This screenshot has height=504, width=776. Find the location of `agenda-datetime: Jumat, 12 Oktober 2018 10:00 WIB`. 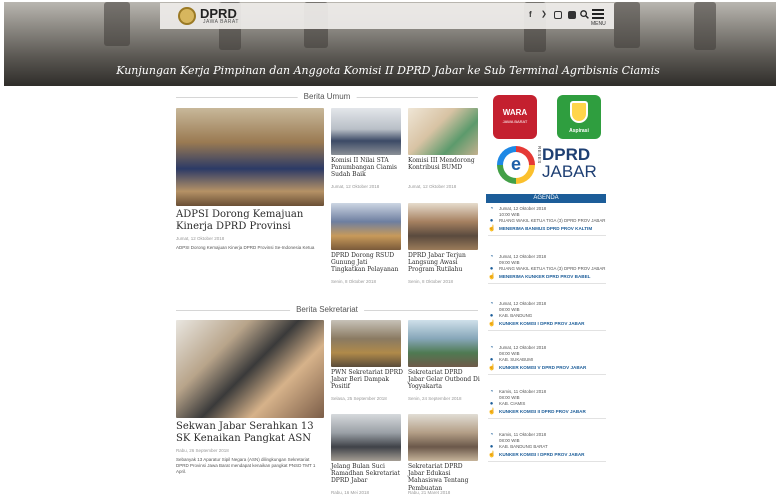

agenda-datetime: Jumat, 12 Oktober 2018 10:00 WIB is located at coordinates (523, 211).